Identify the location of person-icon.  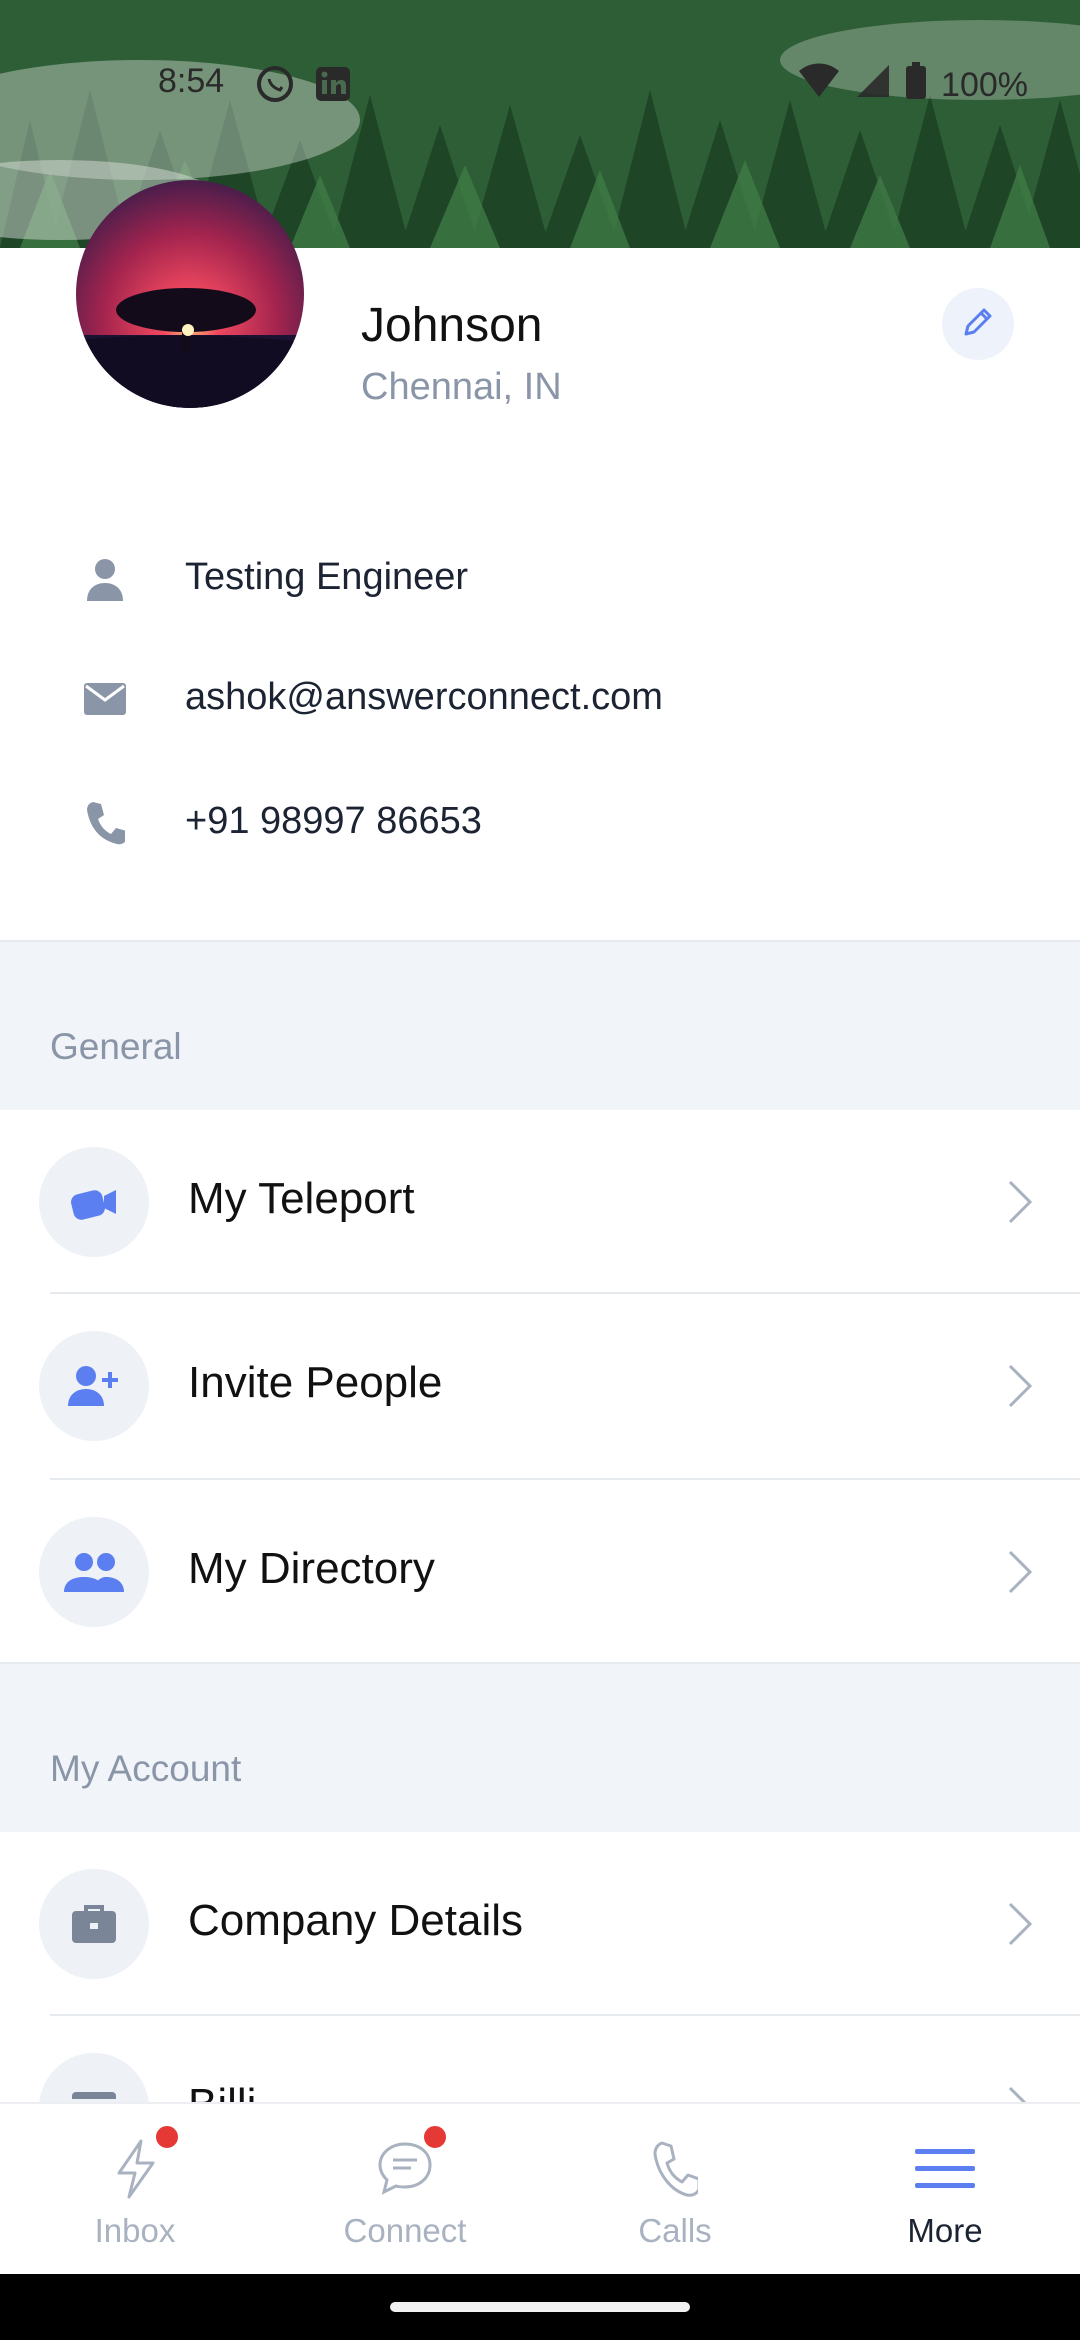
(105, 579).